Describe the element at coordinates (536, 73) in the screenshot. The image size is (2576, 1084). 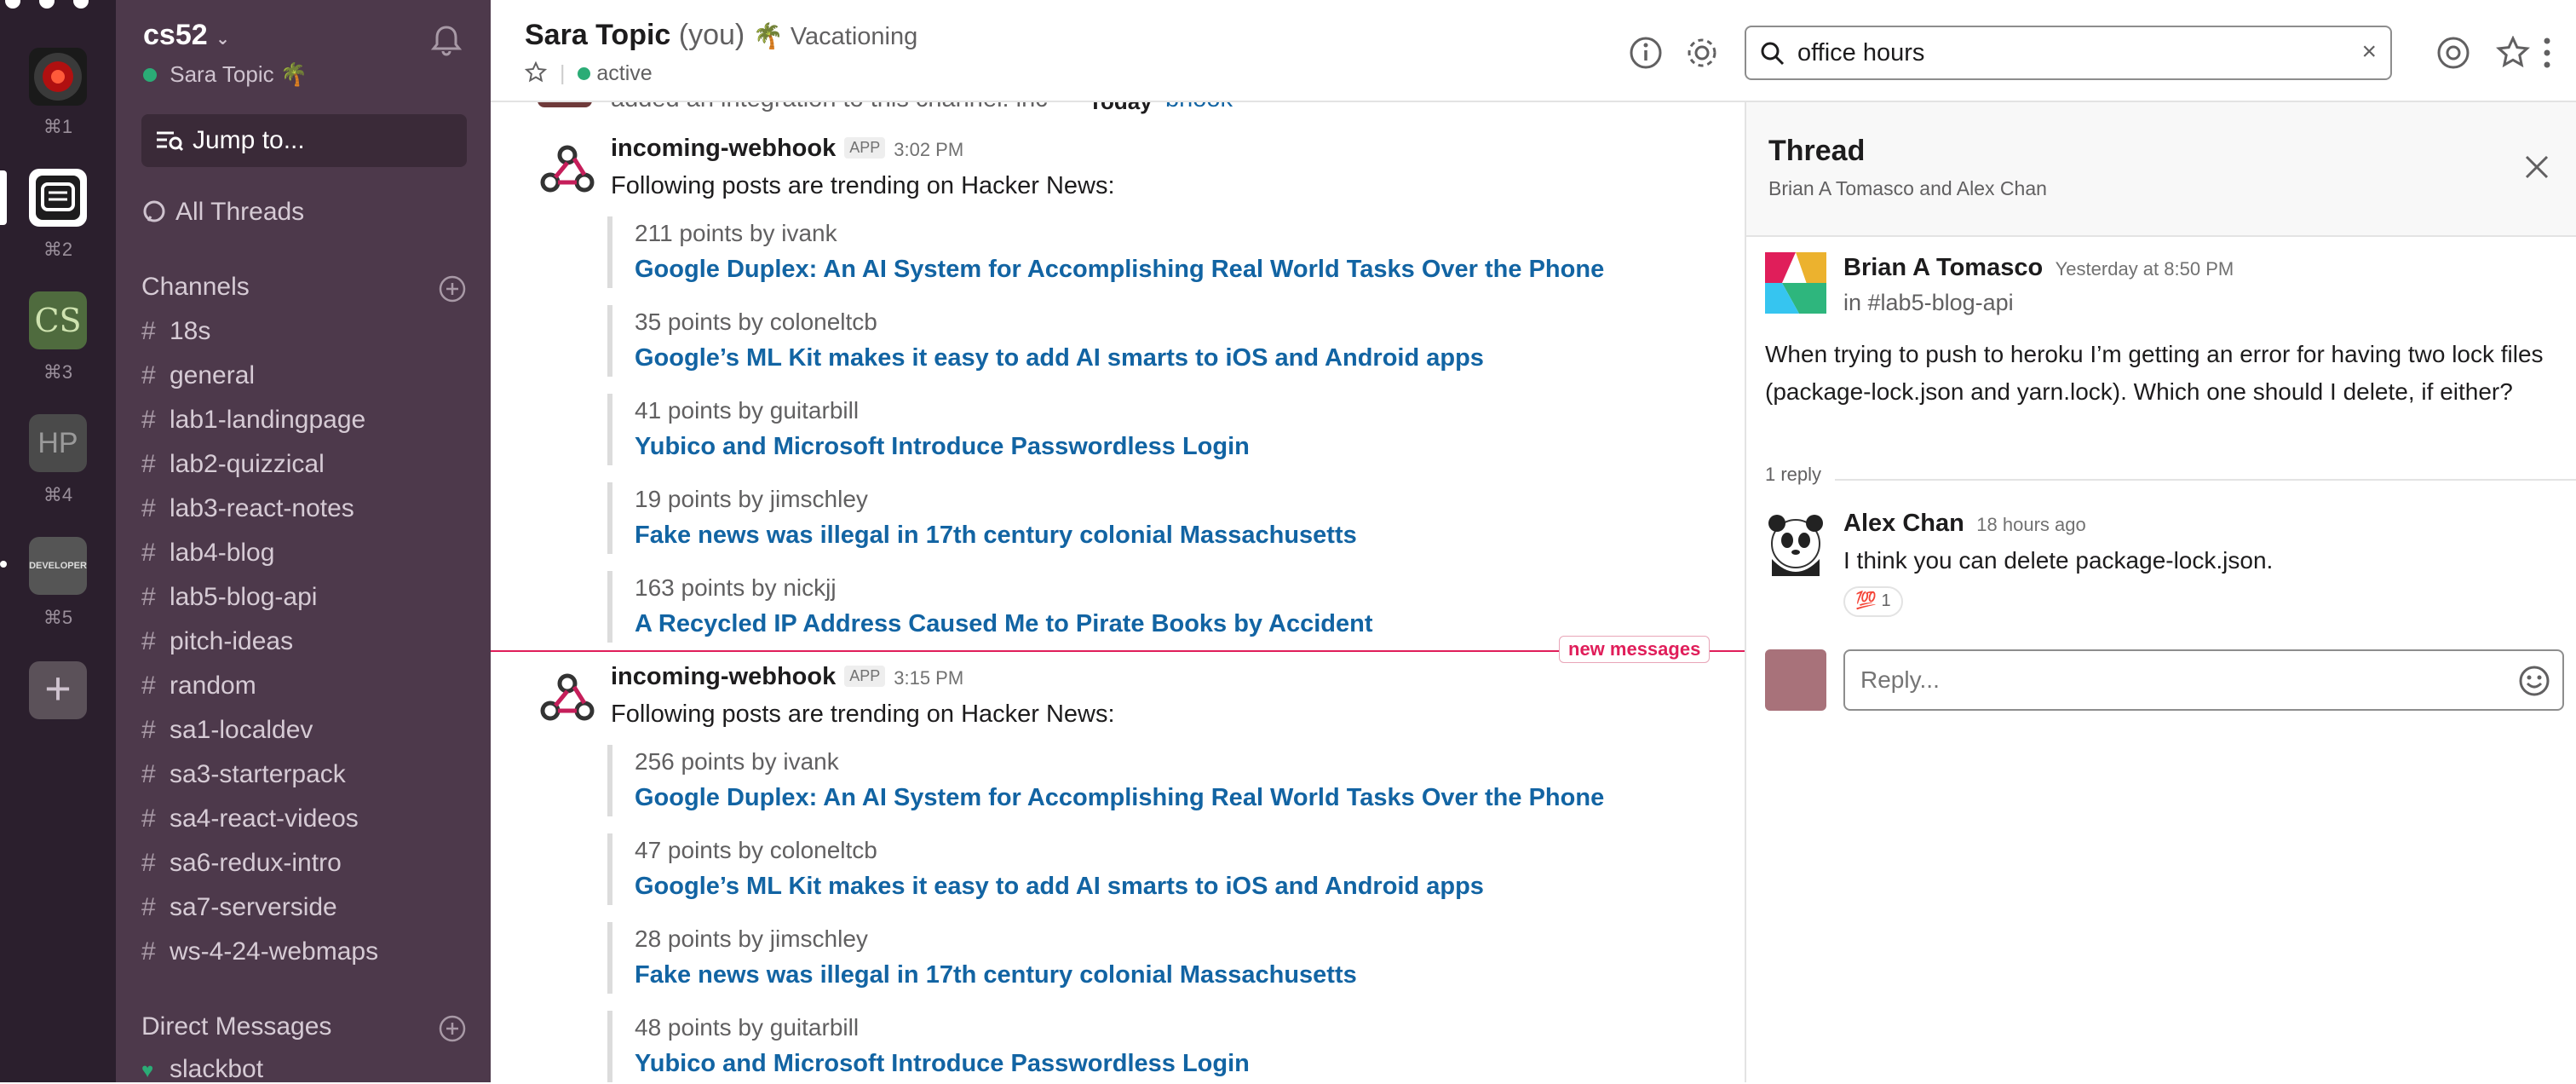
I see `star-icon` at that location.